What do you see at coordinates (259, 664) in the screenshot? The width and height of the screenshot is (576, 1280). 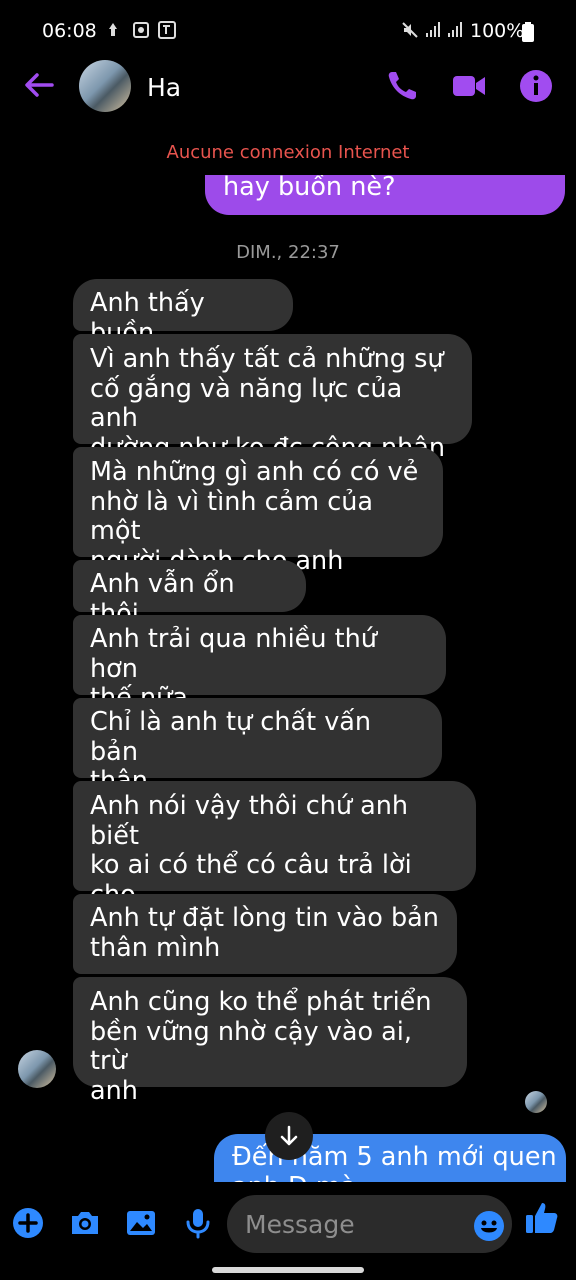 I see `received-message: Anh trải qua nhiều thứ hơn thế nữa` at bounding box center [259, 664].